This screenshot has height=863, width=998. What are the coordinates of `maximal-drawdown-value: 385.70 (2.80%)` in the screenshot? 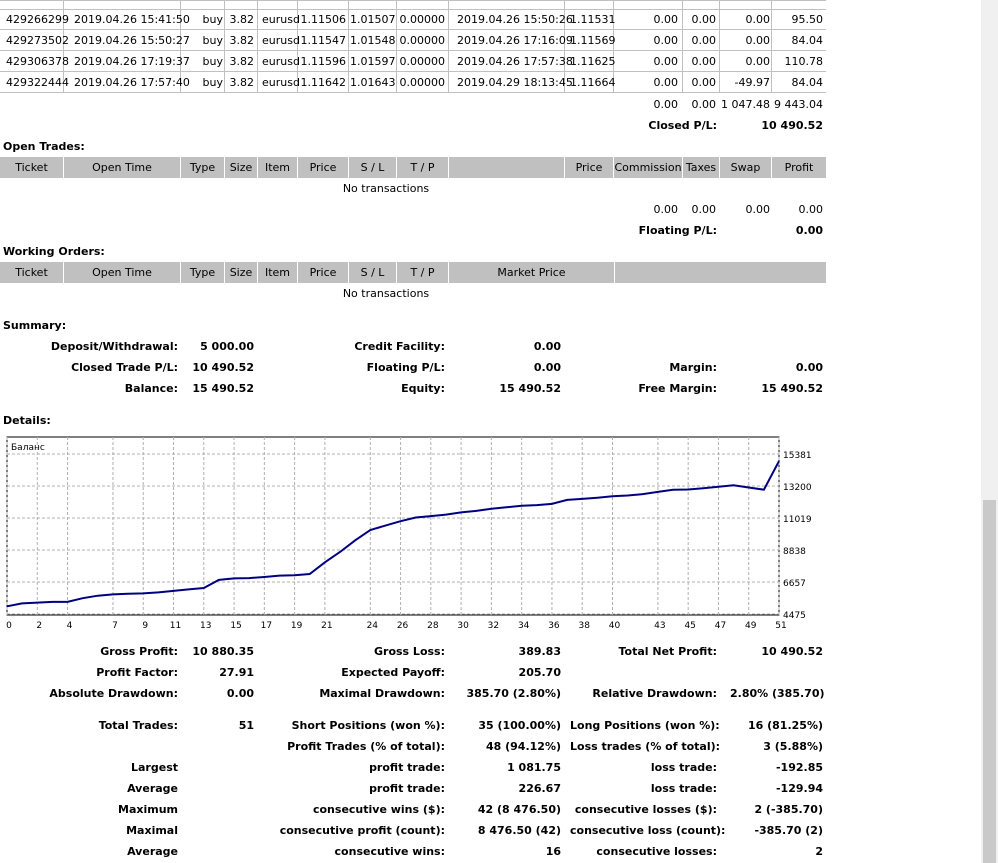 It's located at (514, 693).